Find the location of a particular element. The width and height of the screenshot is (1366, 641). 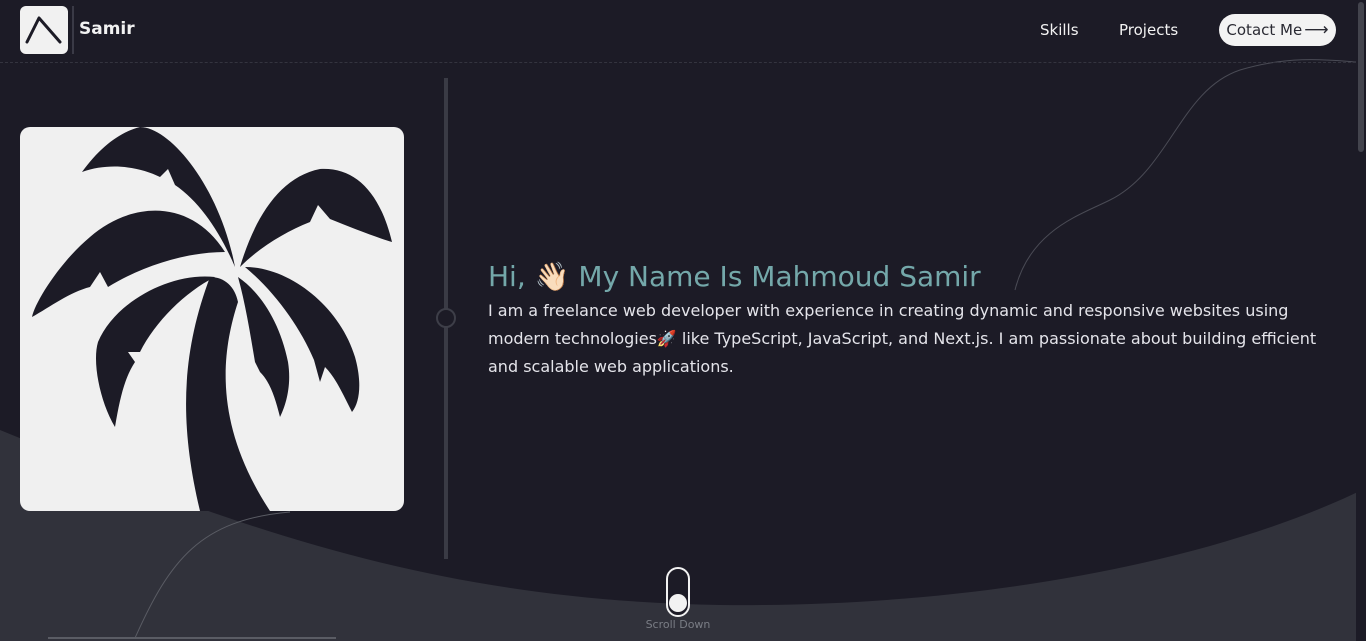

logo is located at coordinates (44, 30).